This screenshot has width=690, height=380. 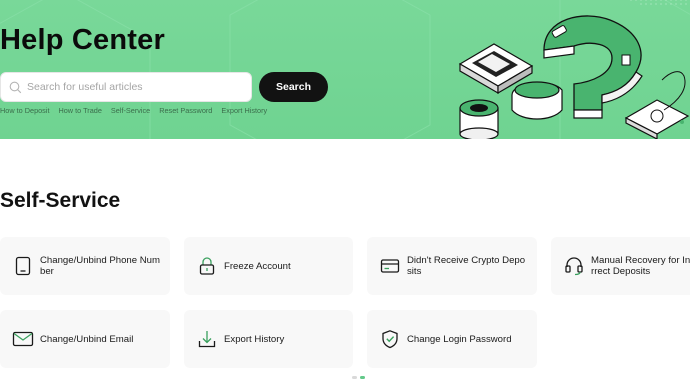 What do you see at coordinates (15, 87) in the screenshot?
I see `search-icon` at bounding box center [15, 87].